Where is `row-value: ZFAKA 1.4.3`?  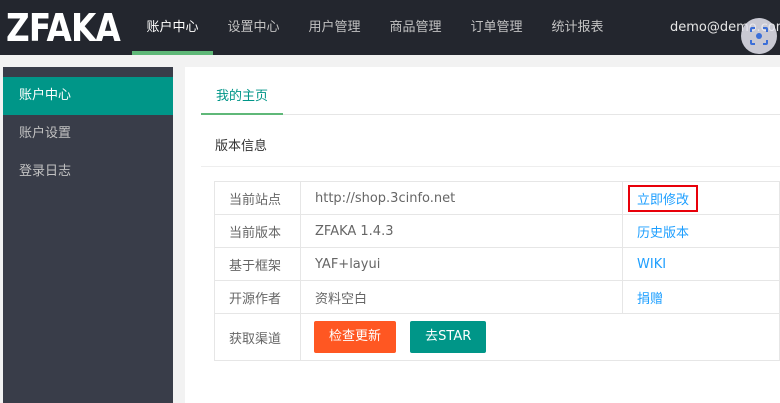 row-value: ZFAKA 1.4.3 is located at coordinates (461, 231).